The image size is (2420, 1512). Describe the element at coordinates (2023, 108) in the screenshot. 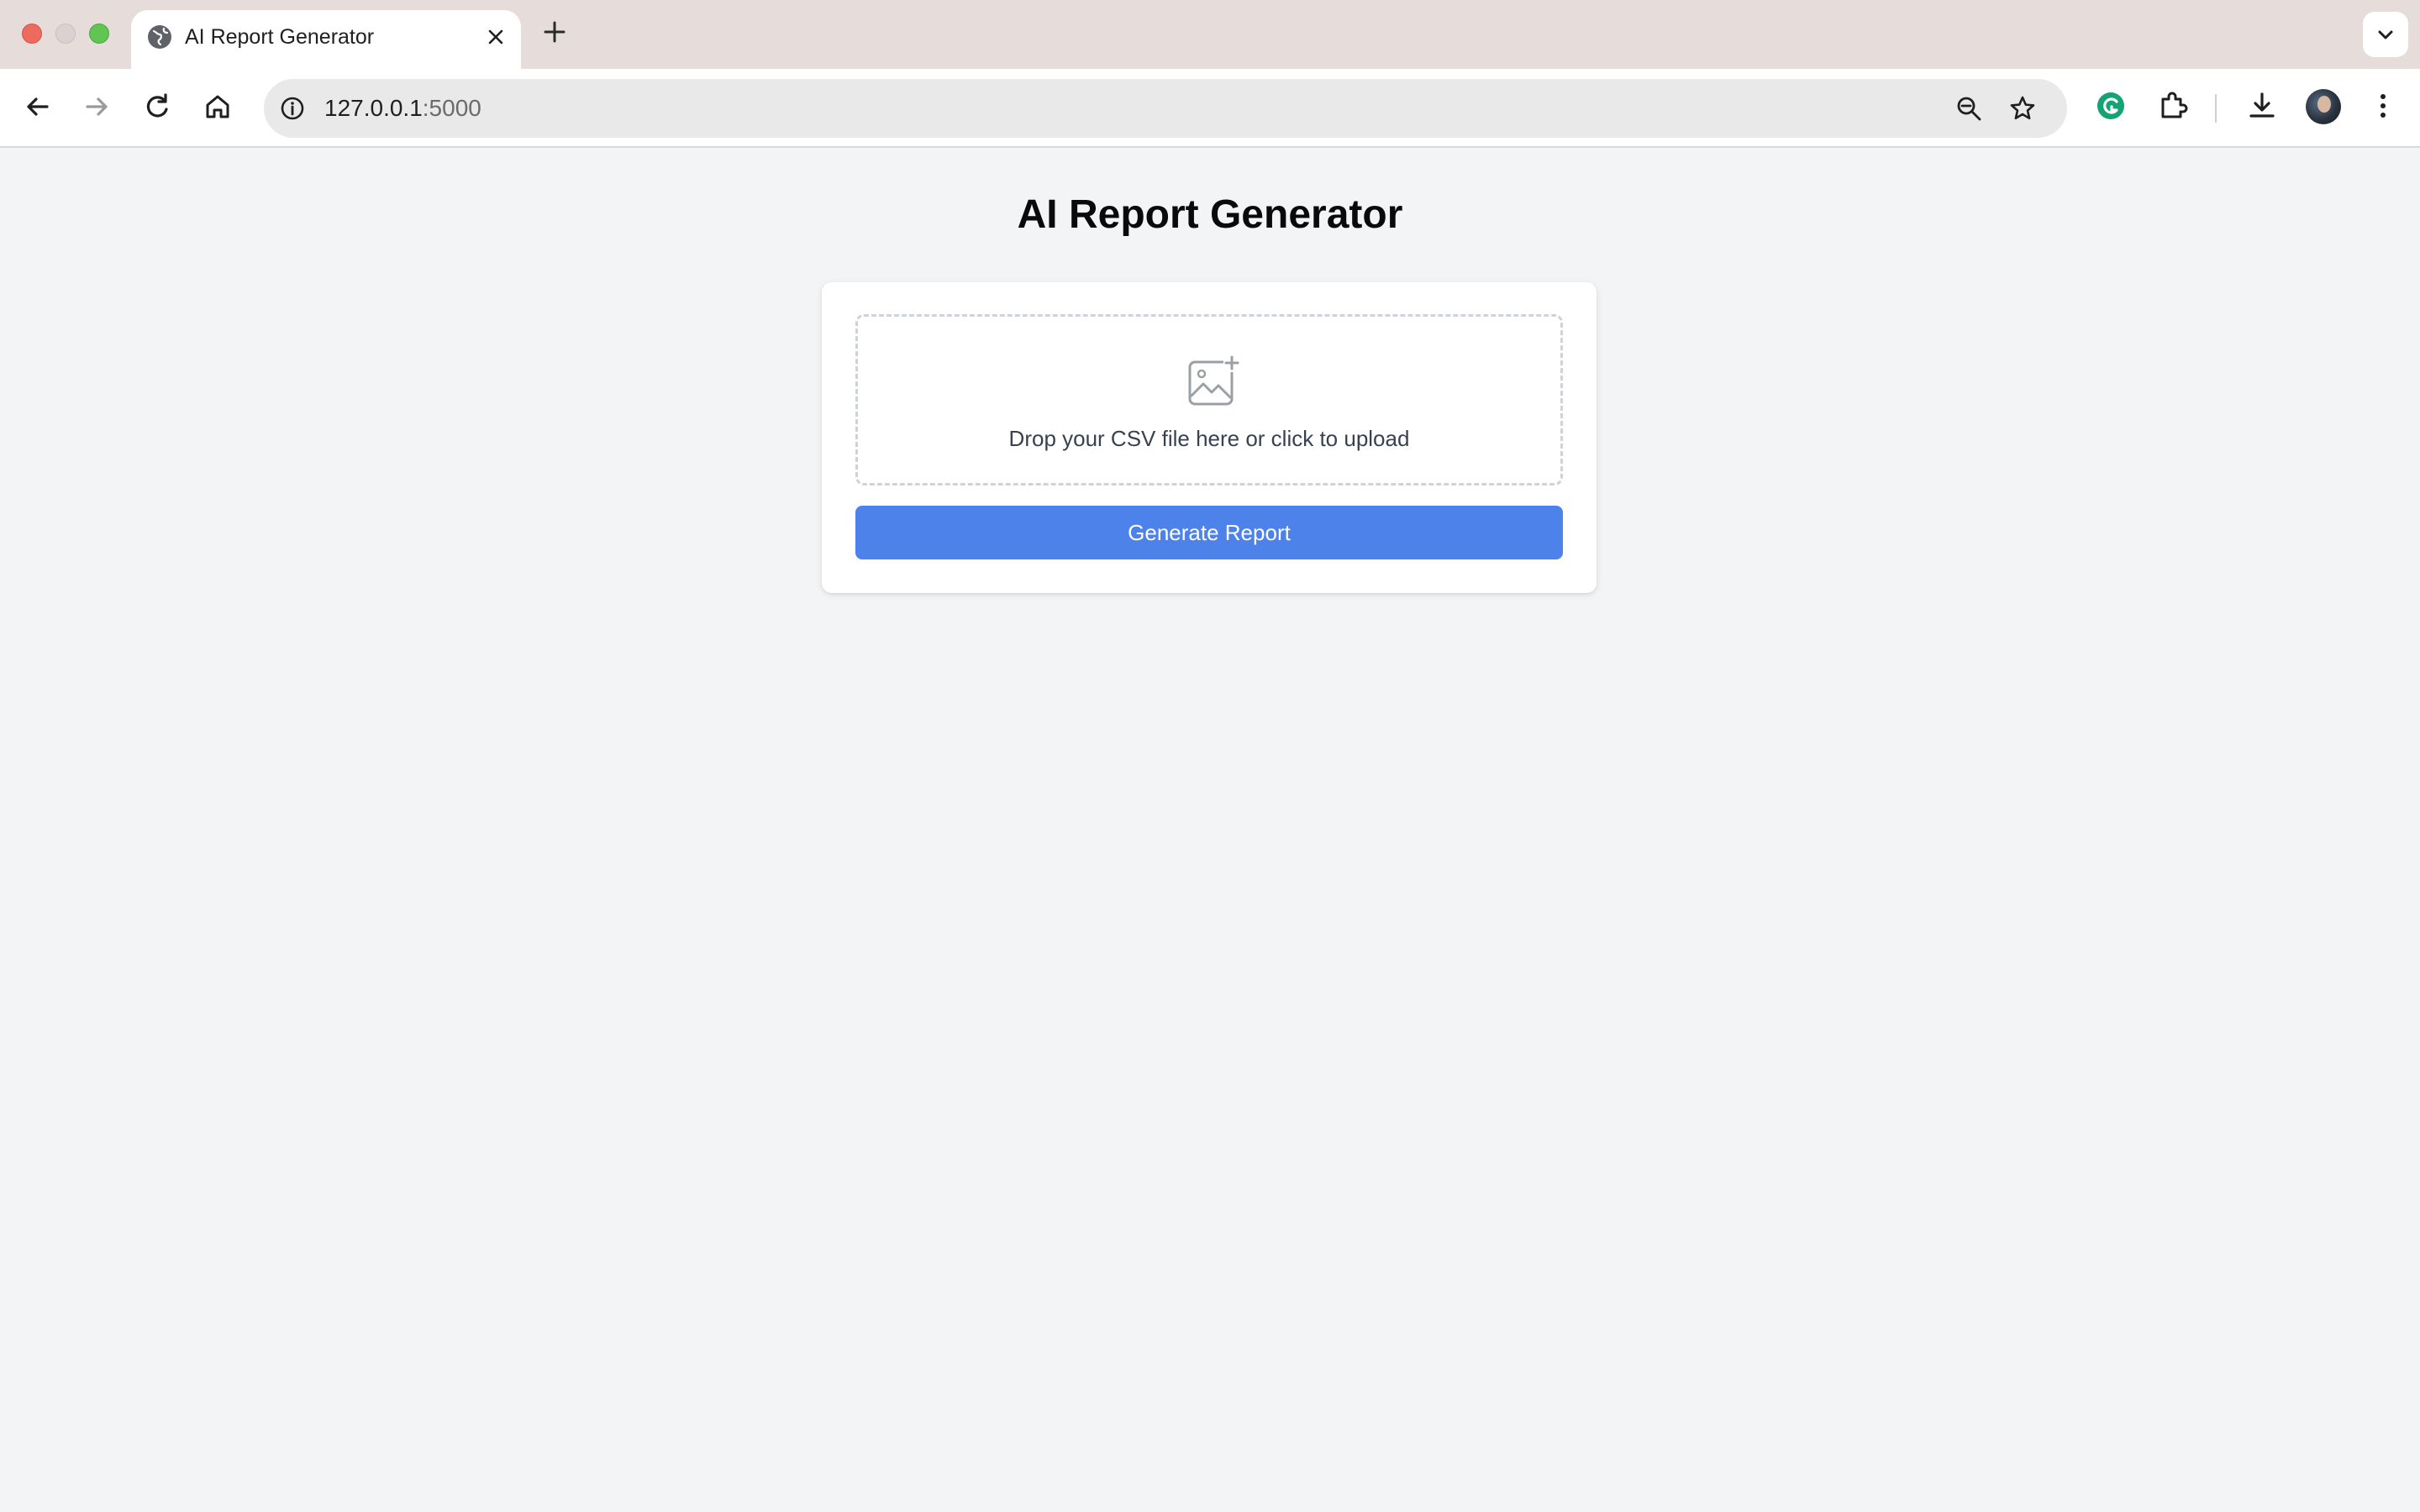

I see `star-icon` at that location.